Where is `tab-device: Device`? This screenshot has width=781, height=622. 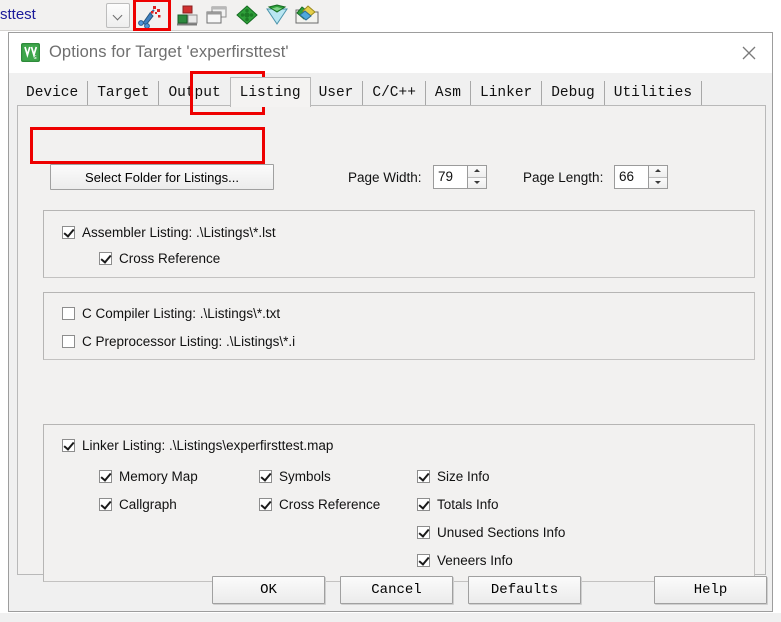
tab-device: Device is located at coordinates (53, 93).